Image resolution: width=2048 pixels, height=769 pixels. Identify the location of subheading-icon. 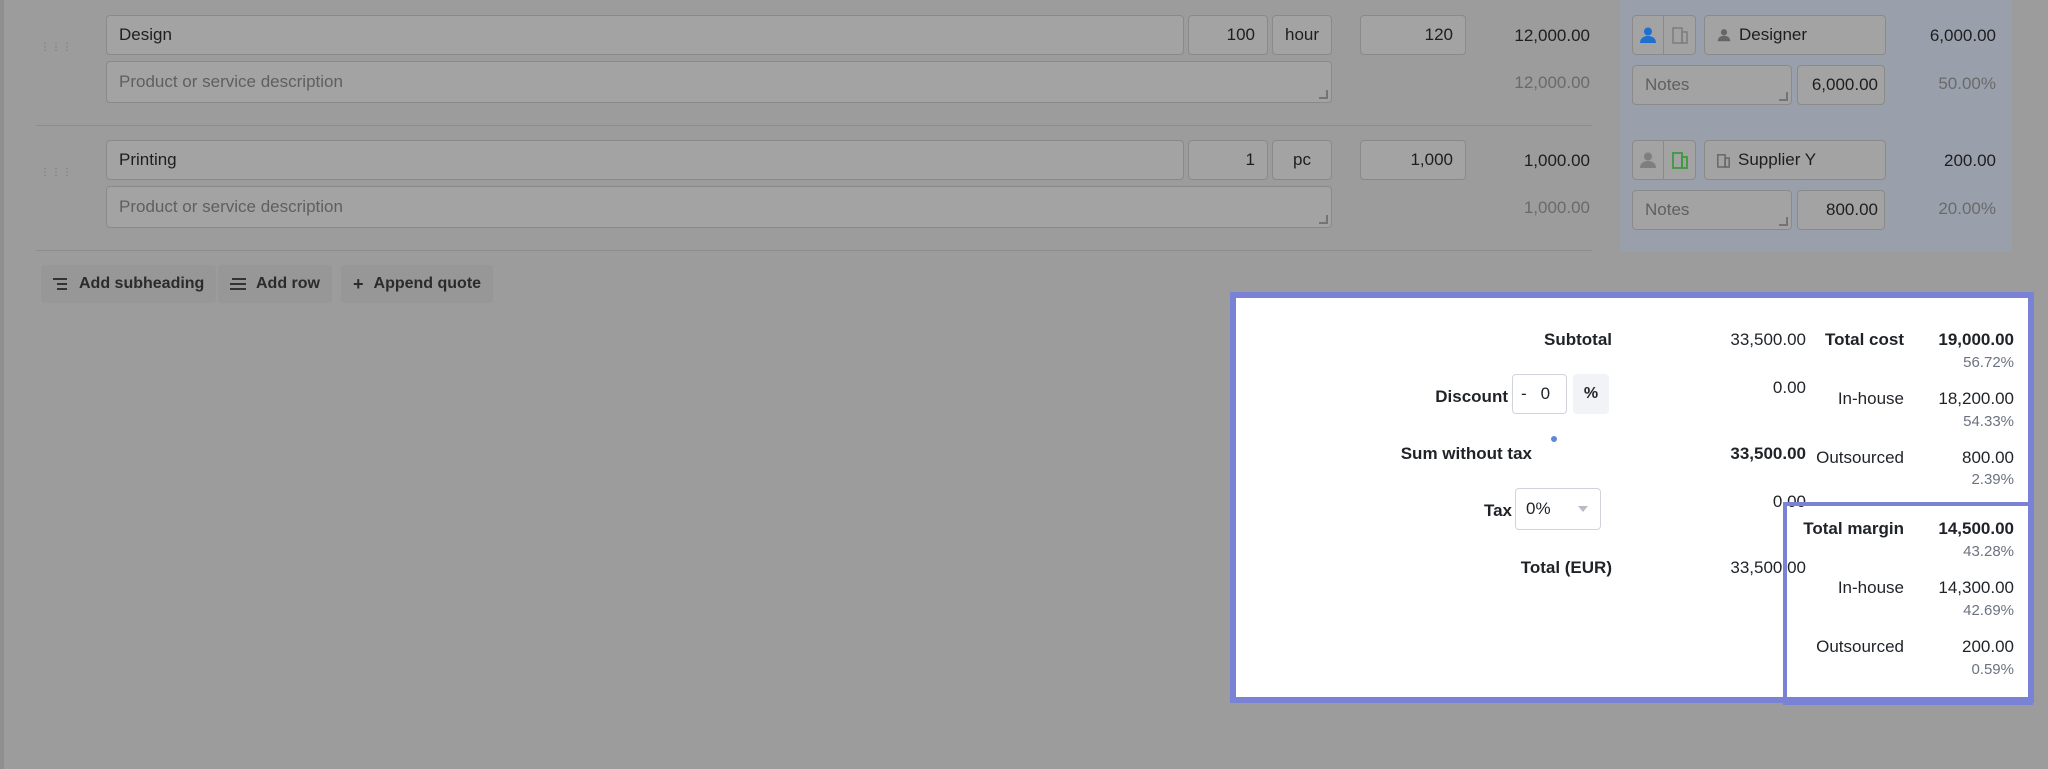
(60, 284).